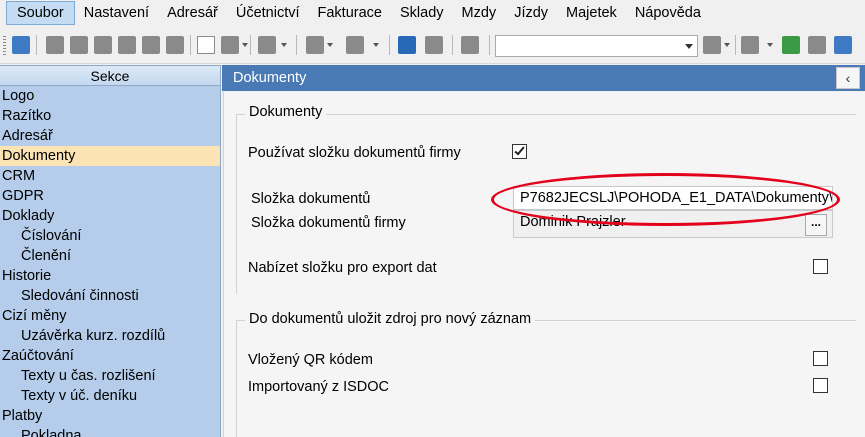 The height and width of the screenshot is (437, 865). Describe the element at coordinates (310, 360) in the screenshot. I see `qr-label: Vložený QR kódem` at that location.